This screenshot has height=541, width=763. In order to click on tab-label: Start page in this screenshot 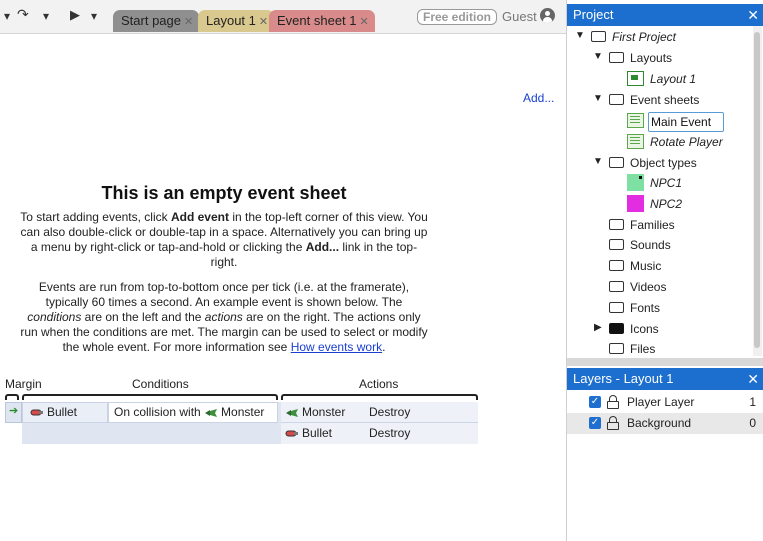, I will do `click(151, 20)`.